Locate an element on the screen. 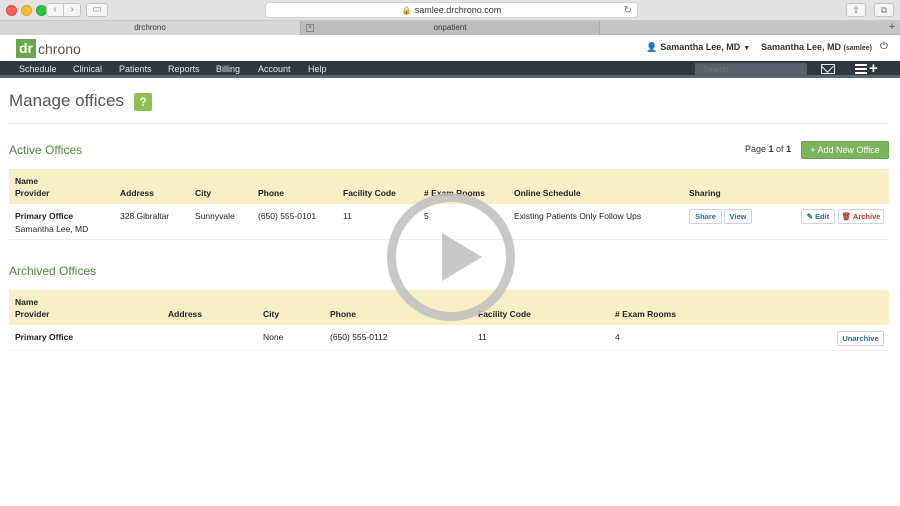 This screenshot has height=506, width=900. col-online-schedule: Online Schedule is located at coordinates (547, 193).